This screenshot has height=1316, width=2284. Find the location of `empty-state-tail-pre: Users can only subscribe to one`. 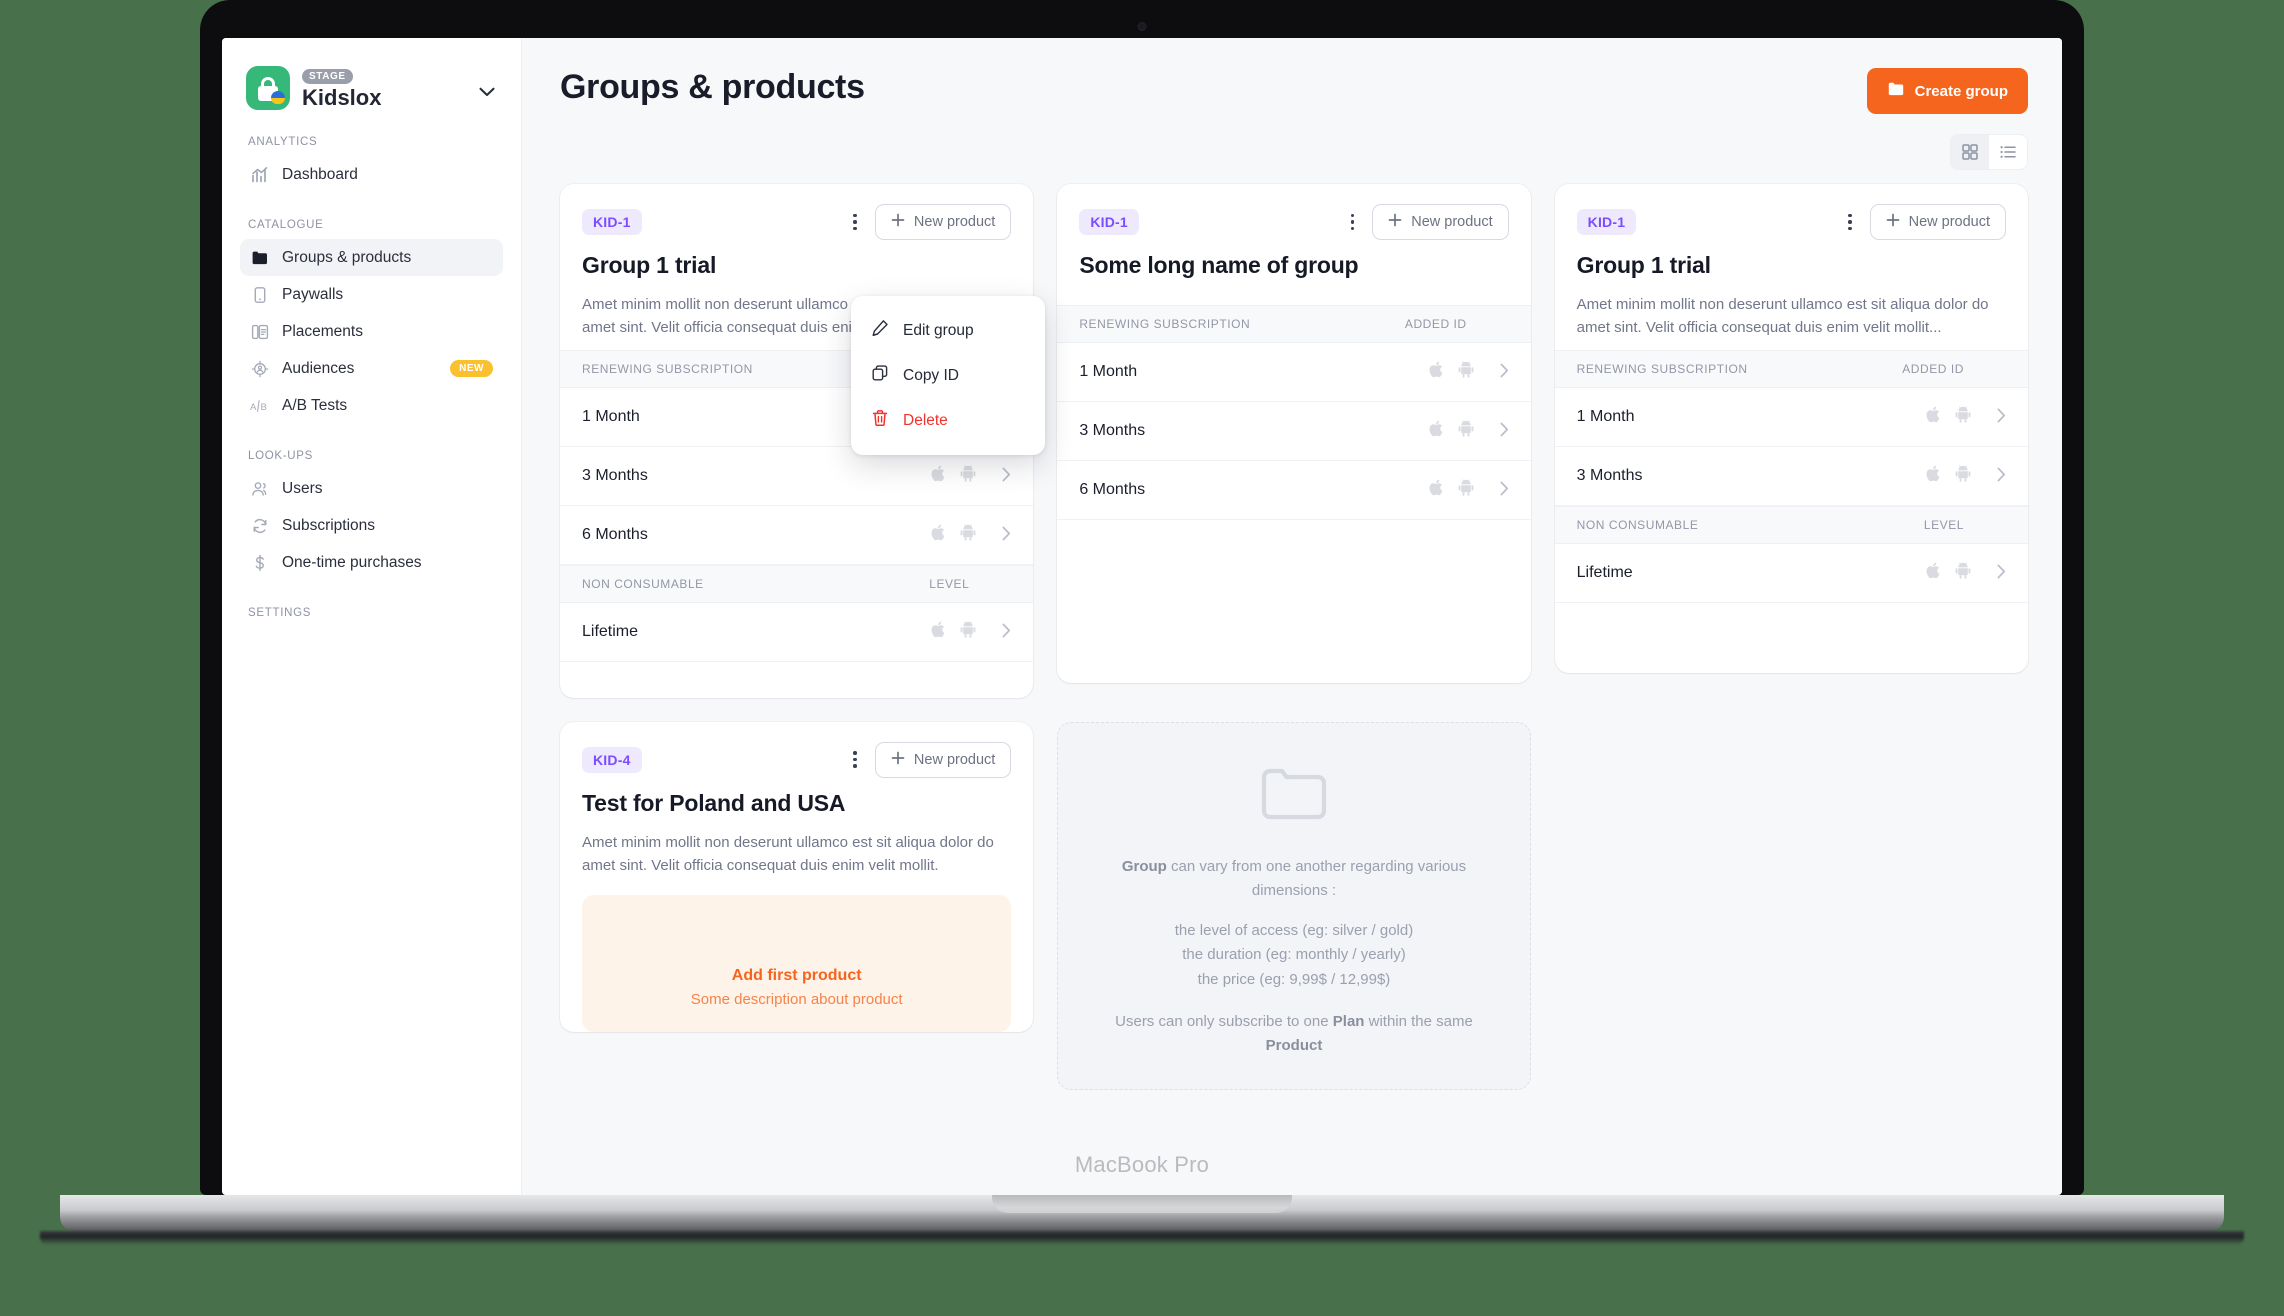

empty-state-tail-pre: Users can only subscribe to one is located at coordinates (1224, 1021).